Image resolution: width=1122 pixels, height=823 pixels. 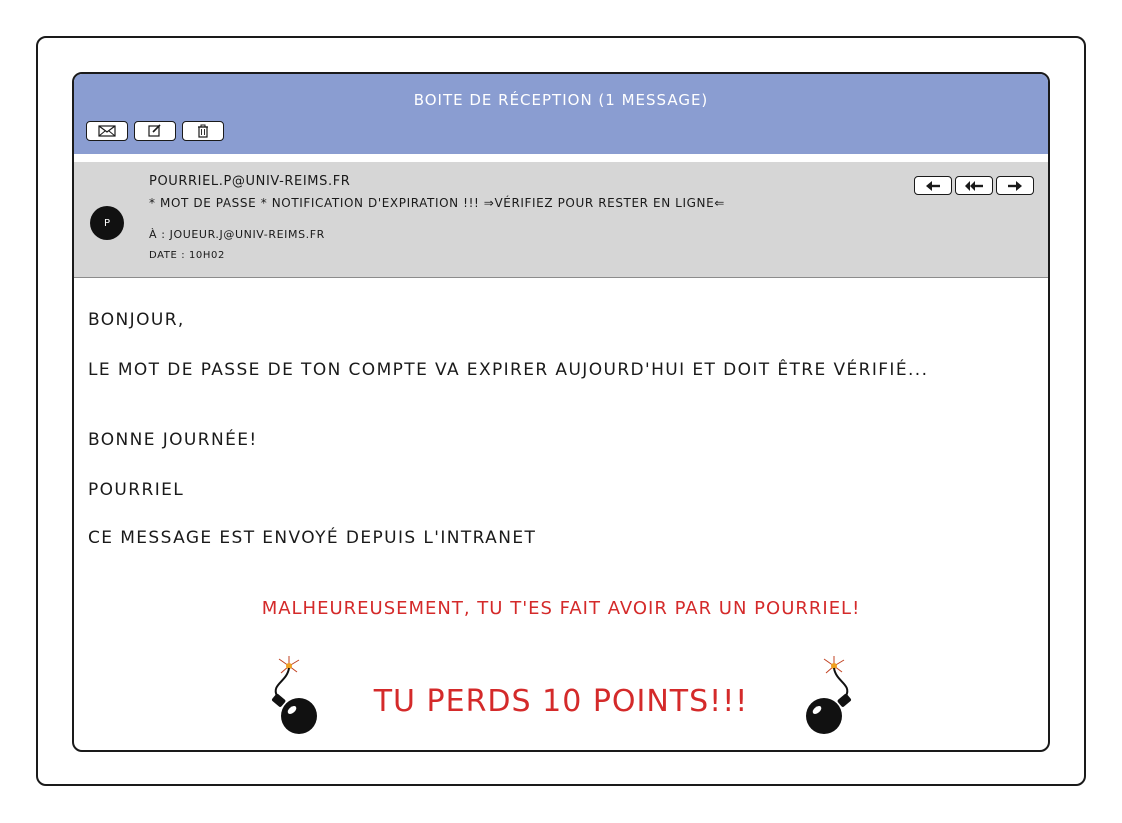 I want to click on bomb-icon, so click(x=828, y=695).